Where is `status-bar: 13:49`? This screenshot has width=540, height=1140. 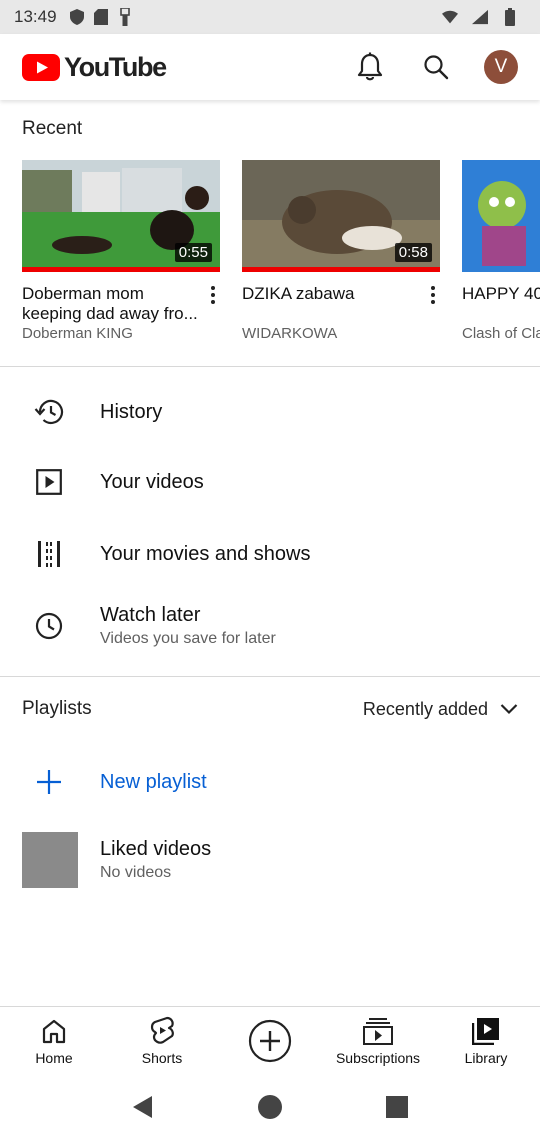 status-bar: 13:49 is located at coordinates (270, 17).